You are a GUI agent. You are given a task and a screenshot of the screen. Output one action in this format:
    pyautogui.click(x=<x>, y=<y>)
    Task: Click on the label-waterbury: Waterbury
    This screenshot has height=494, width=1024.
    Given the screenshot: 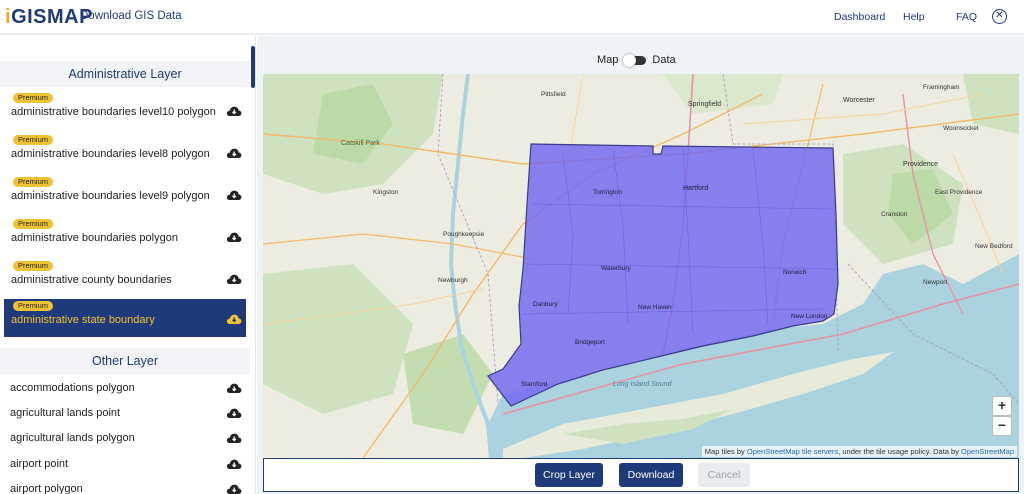 What is the action you would take?
    pyautogui.click(x=616, y=268)
    